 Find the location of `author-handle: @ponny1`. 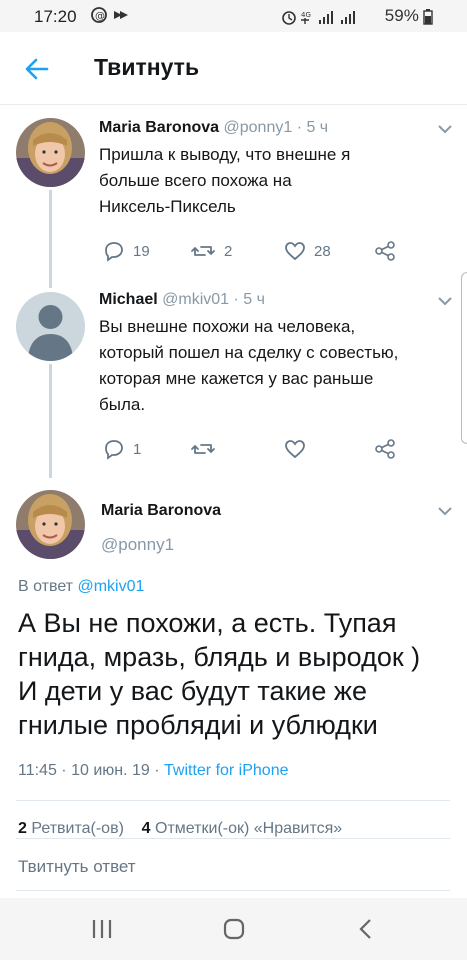

author-handle: @ponny1 is located at coordinates (258, 127).